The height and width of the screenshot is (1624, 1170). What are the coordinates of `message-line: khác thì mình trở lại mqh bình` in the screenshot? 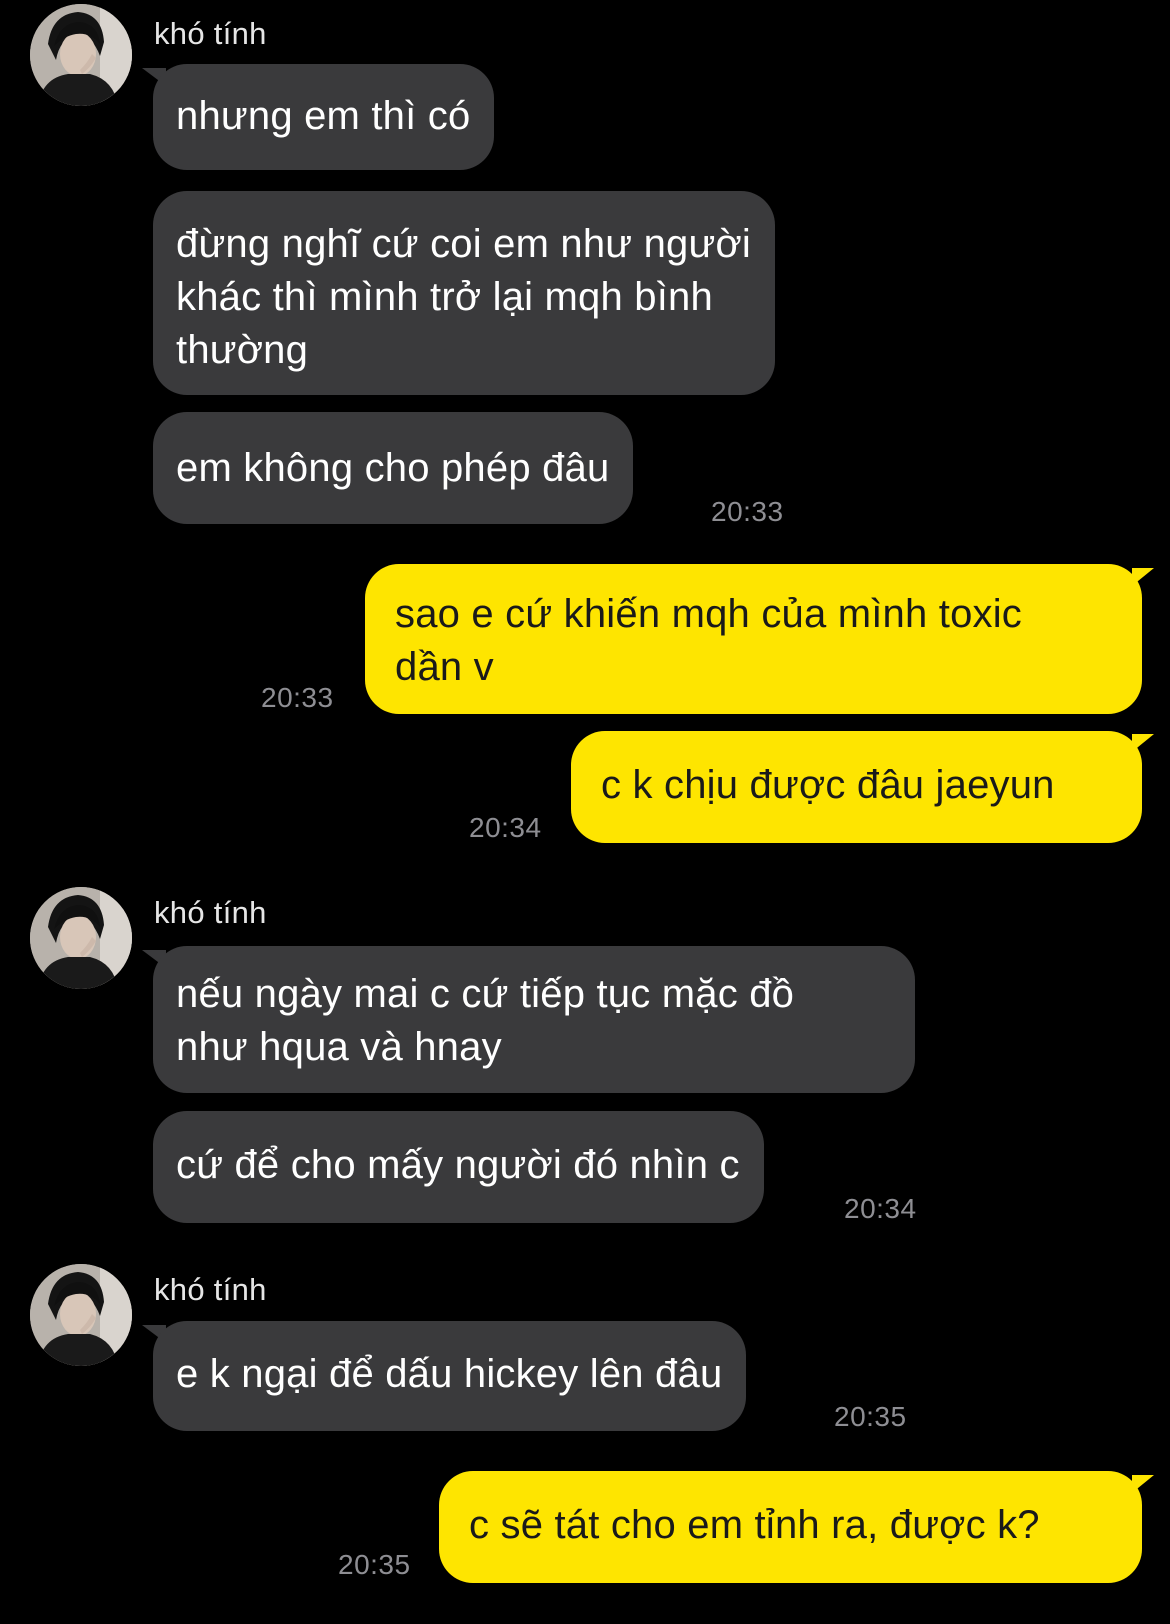 It's located at (444, 297).